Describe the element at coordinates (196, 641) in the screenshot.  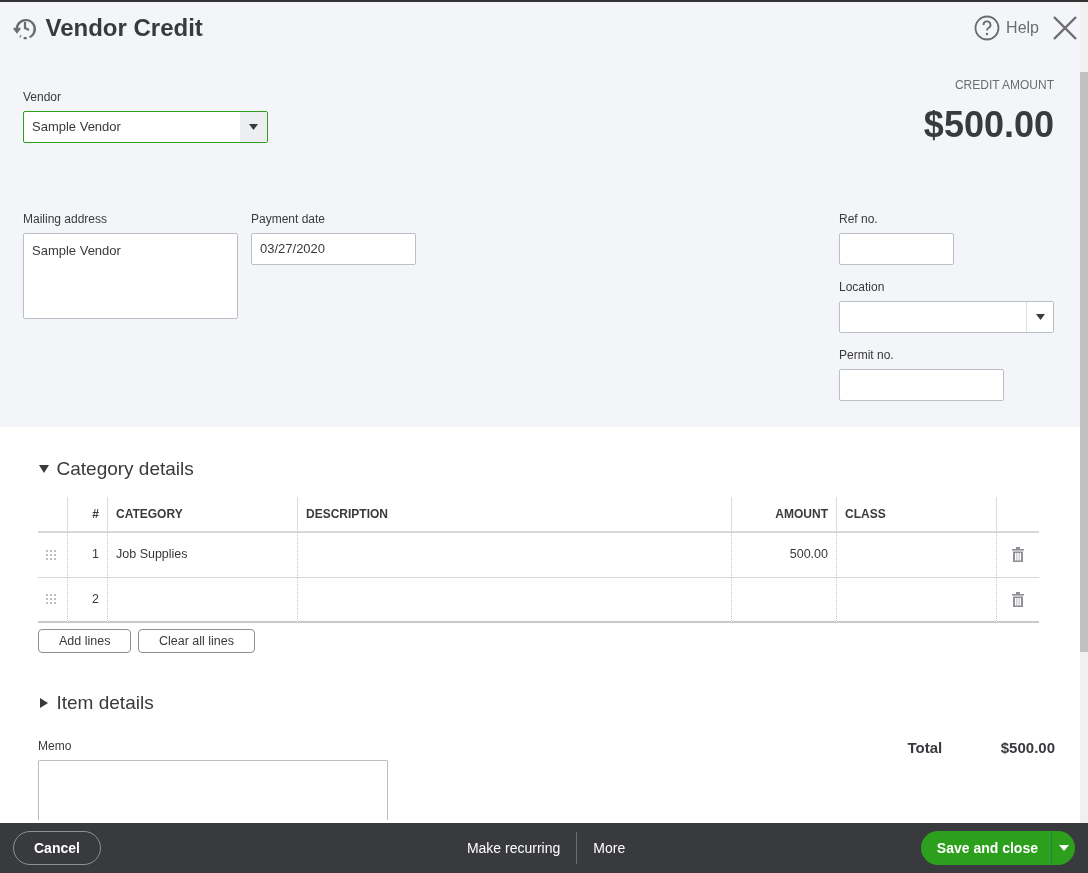
I see `table-action-button: Clear all lines` at that location.